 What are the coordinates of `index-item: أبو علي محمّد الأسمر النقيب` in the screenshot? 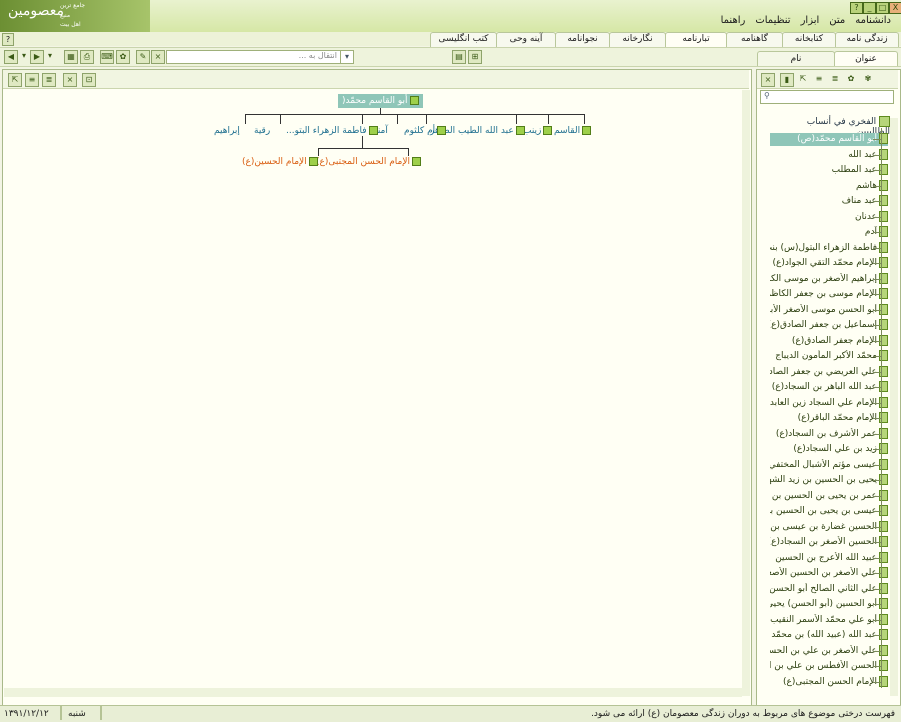 It's located at (829, 620).